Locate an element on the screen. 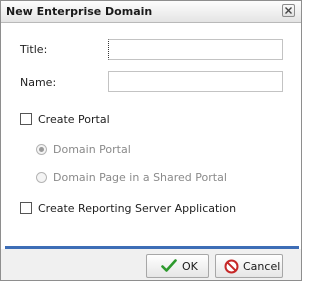 Image resolution: width=320 pixels, height=281 pixels. cancel-icon is located at coordinates (231, 266).